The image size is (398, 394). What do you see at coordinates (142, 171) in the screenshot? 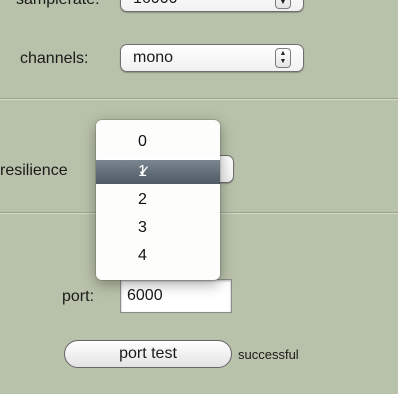
I see `menu-item-label: 1` at bounding box center [142, 171].